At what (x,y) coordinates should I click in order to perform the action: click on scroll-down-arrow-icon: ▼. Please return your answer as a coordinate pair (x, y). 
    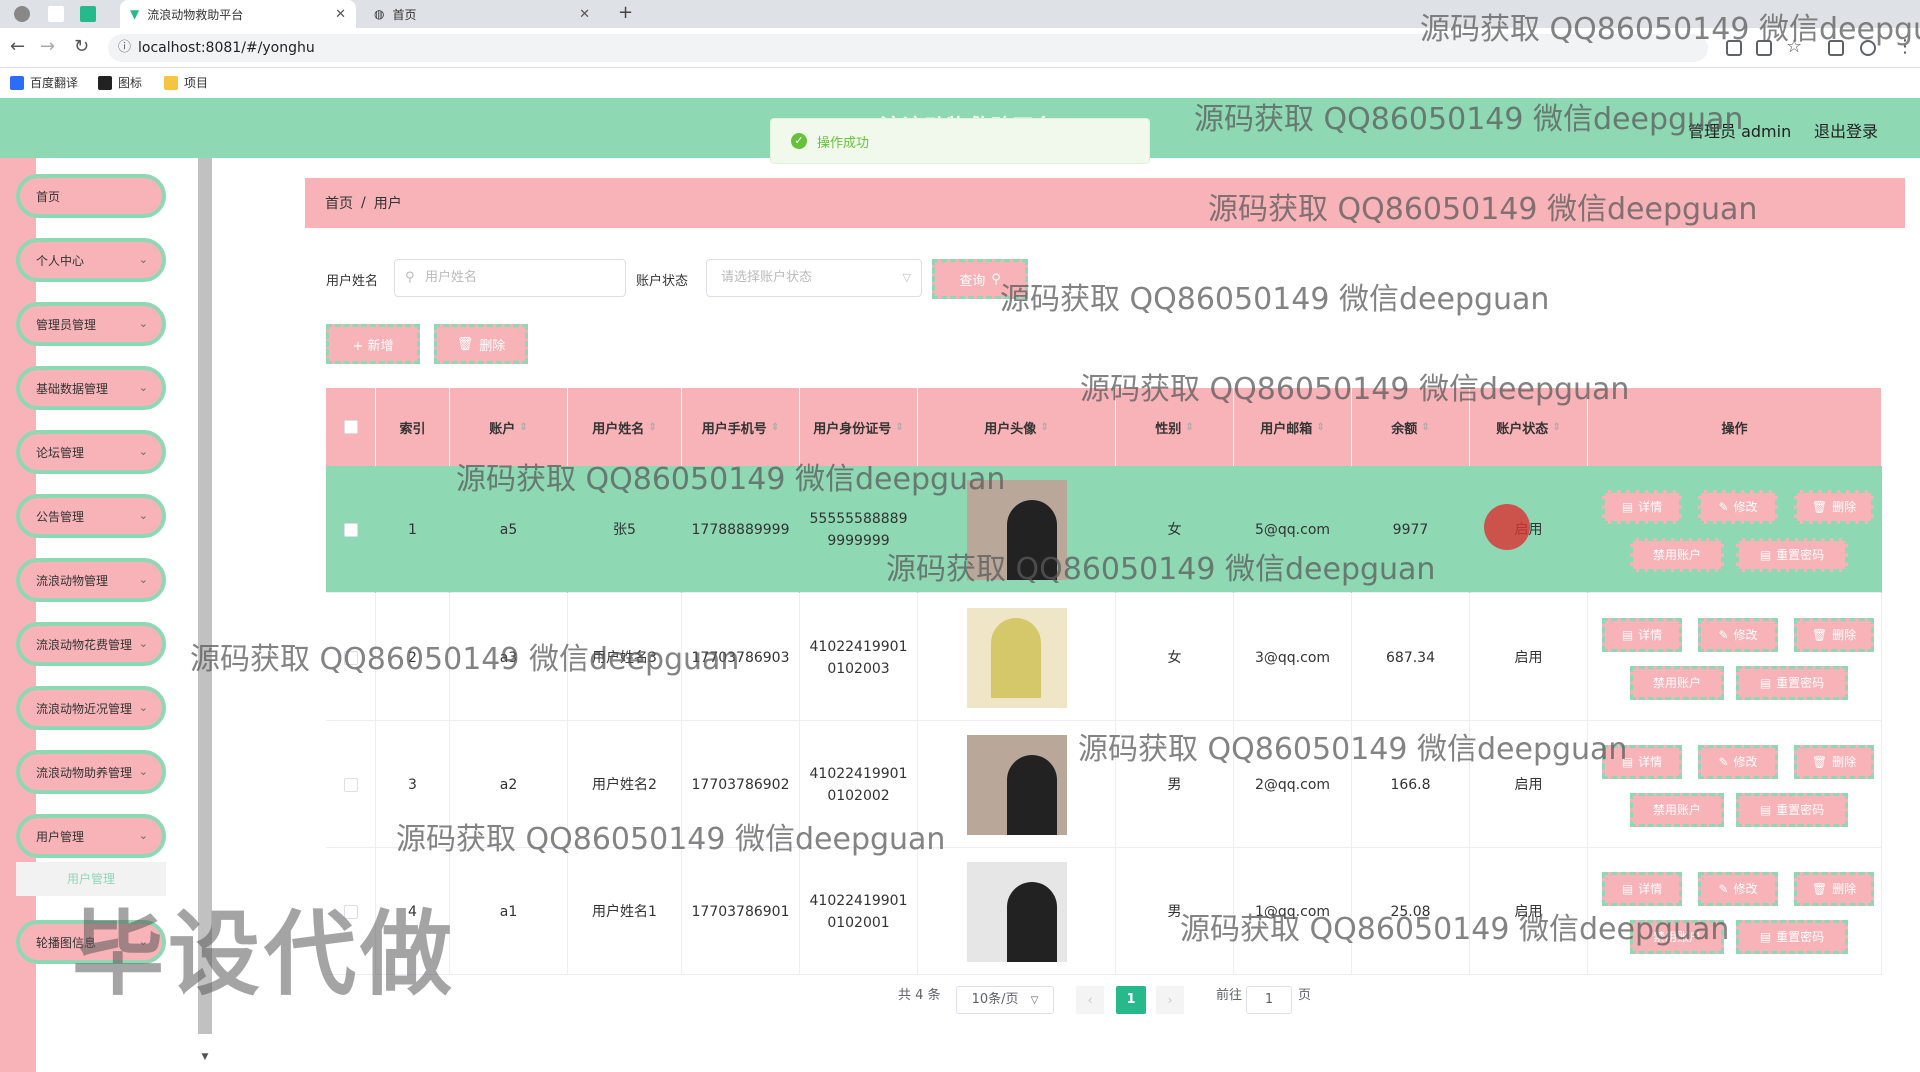
    Looking at the image, I should click on (205, 1057).